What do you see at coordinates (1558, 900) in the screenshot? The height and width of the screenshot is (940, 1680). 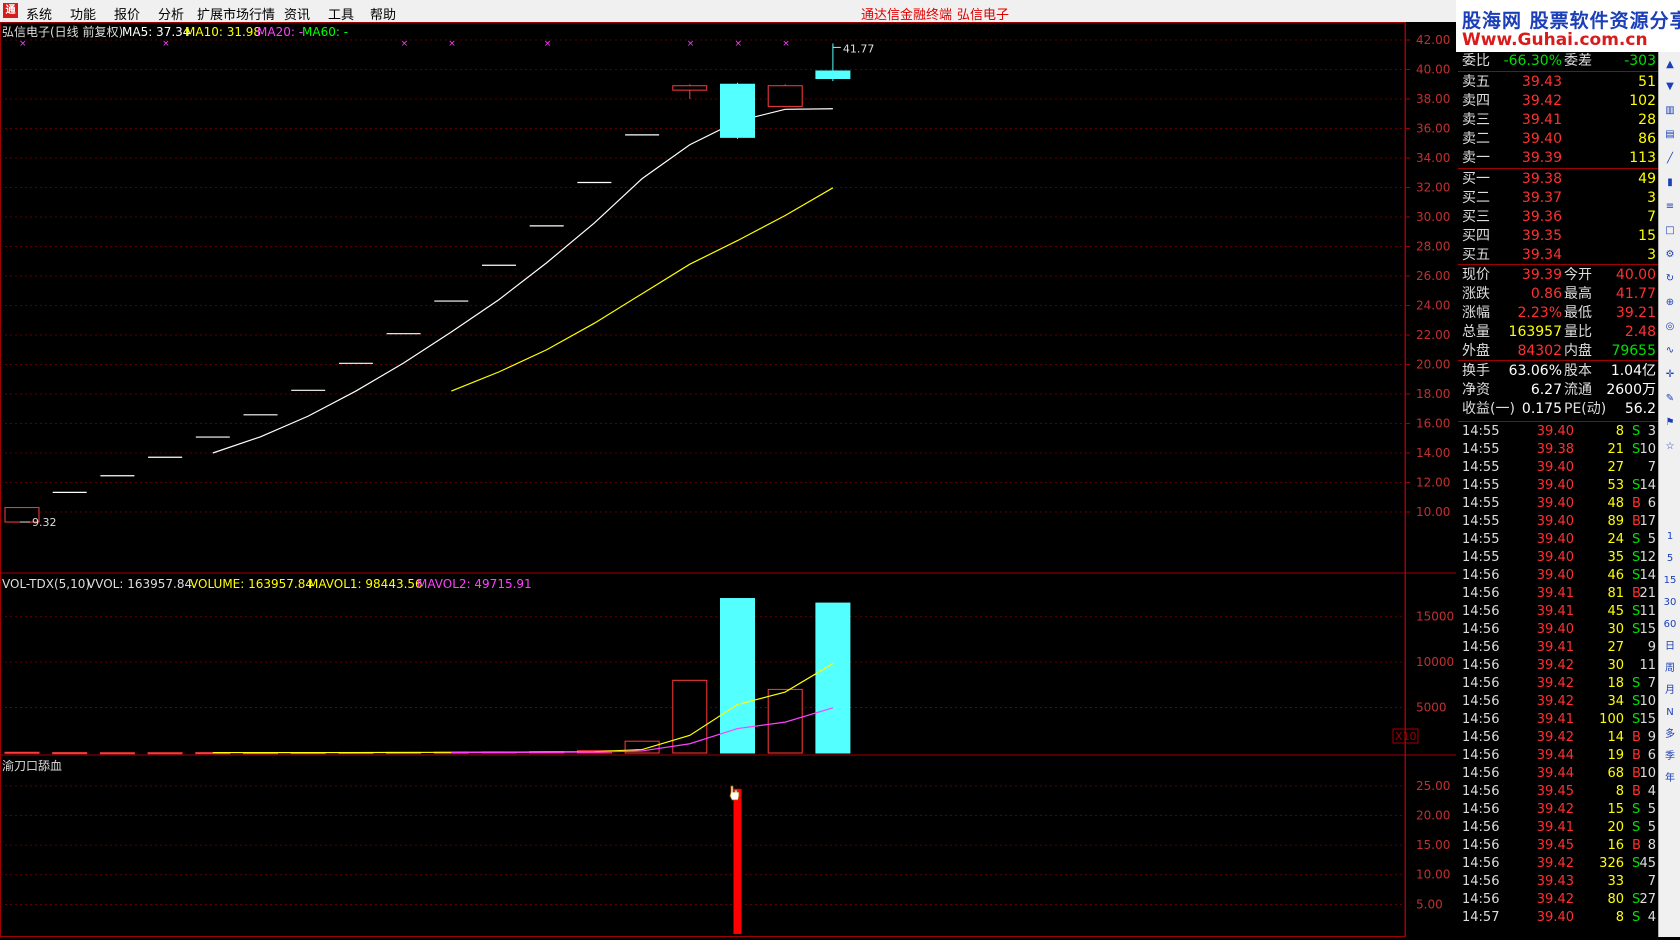 I see `tick-row: 14:56 39.42 80 S 27` at bounding box center [1558, 900].